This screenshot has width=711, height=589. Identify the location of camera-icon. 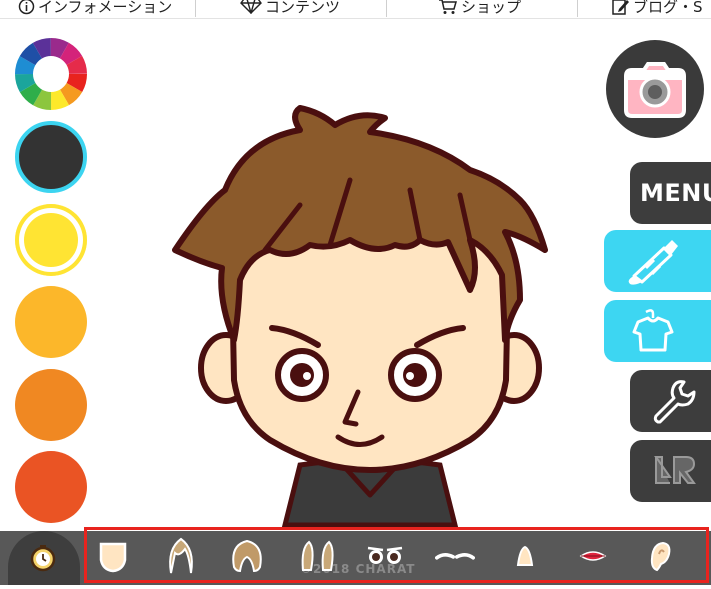
(655, 90).